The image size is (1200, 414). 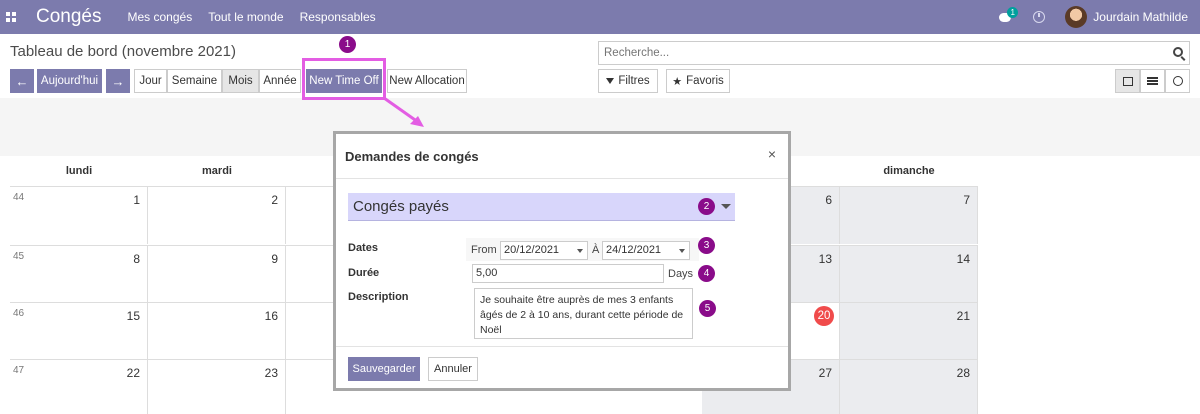 I want to click on avatar, so click(x=1076, y=17).